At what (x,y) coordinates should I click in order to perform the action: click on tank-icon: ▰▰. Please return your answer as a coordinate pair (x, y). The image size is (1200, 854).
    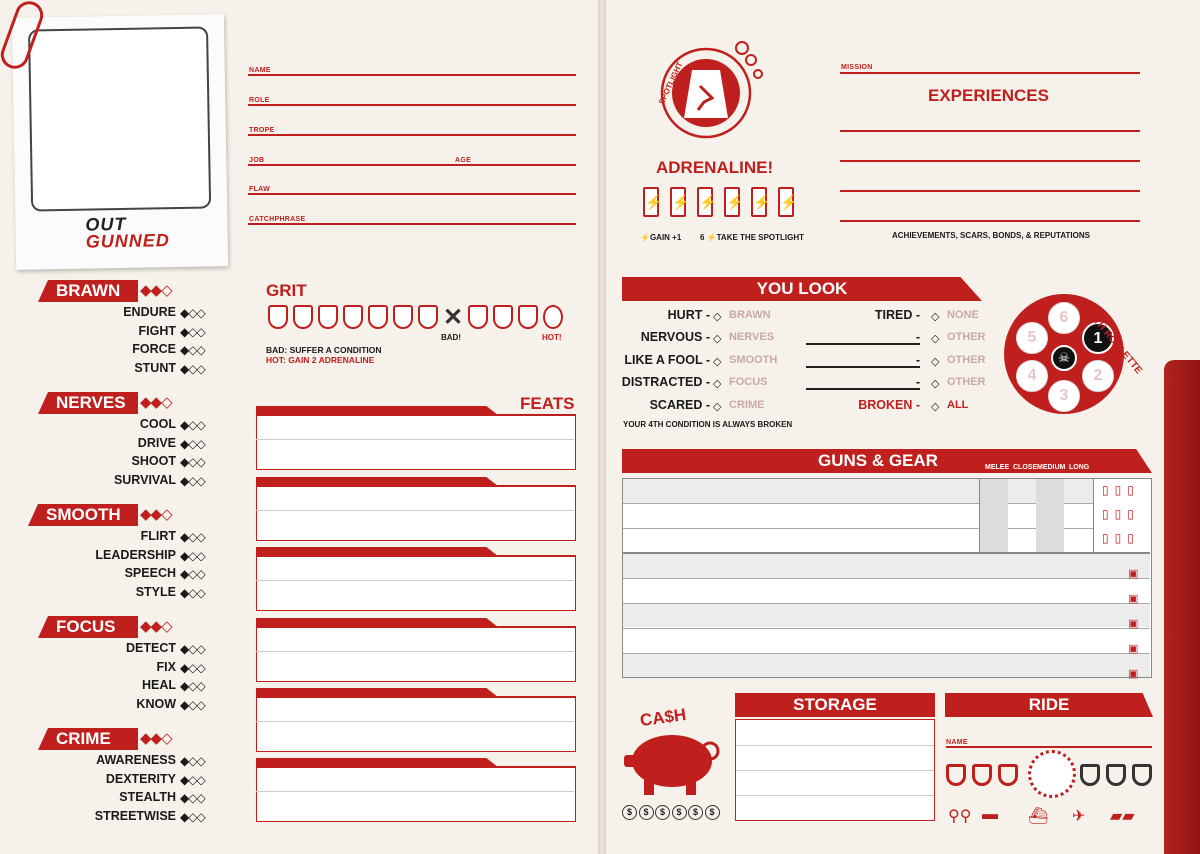
    Looking at the image, I should click on (1122, 816).